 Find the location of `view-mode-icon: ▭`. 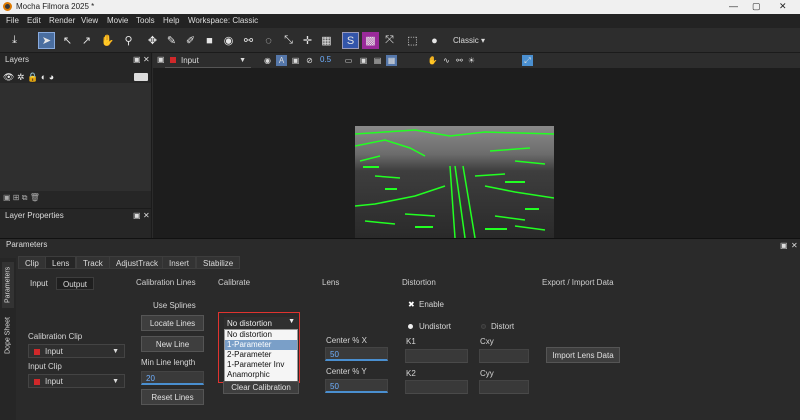

view-mode-icon: ▭ is located at coordinates (348, 60).